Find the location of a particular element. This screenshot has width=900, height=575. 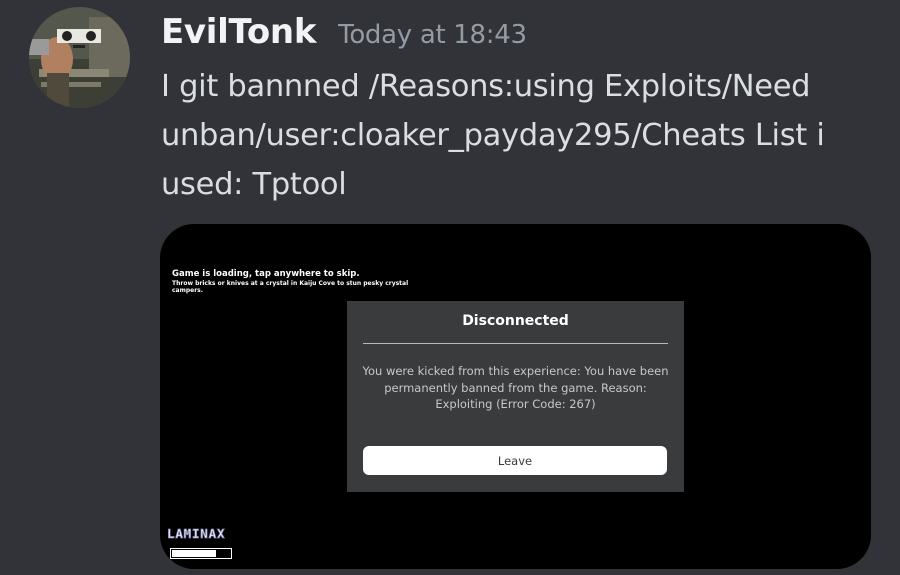

avatar is located at coordinates (79, 57).